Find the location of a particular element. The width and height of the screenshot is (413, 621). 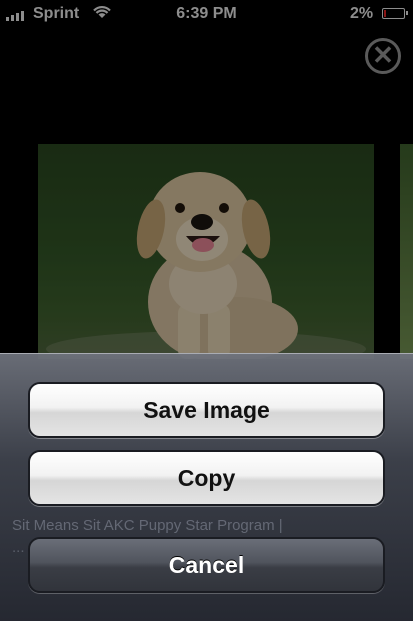

save-image-button: Save Image is located at coordinates (206, 410).